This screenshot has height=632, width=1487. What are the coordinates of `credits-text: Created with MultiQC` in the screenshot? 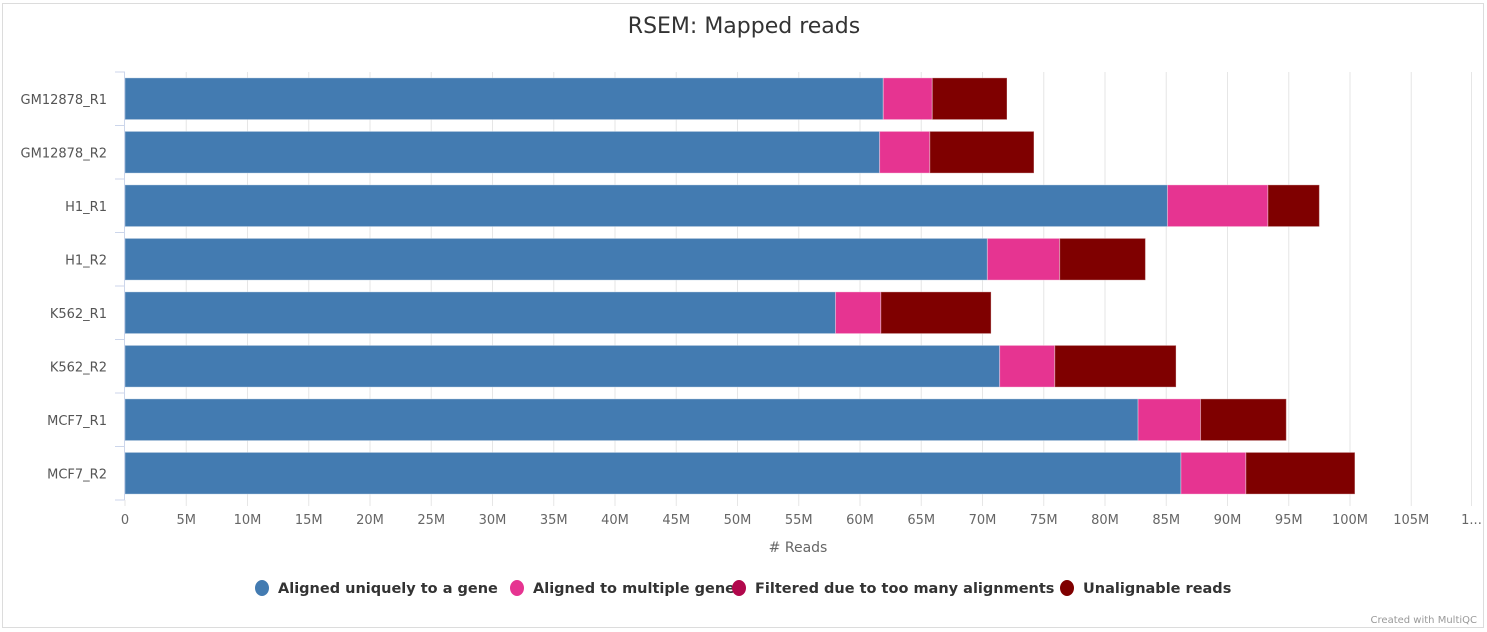 It's located at (1424, 620).